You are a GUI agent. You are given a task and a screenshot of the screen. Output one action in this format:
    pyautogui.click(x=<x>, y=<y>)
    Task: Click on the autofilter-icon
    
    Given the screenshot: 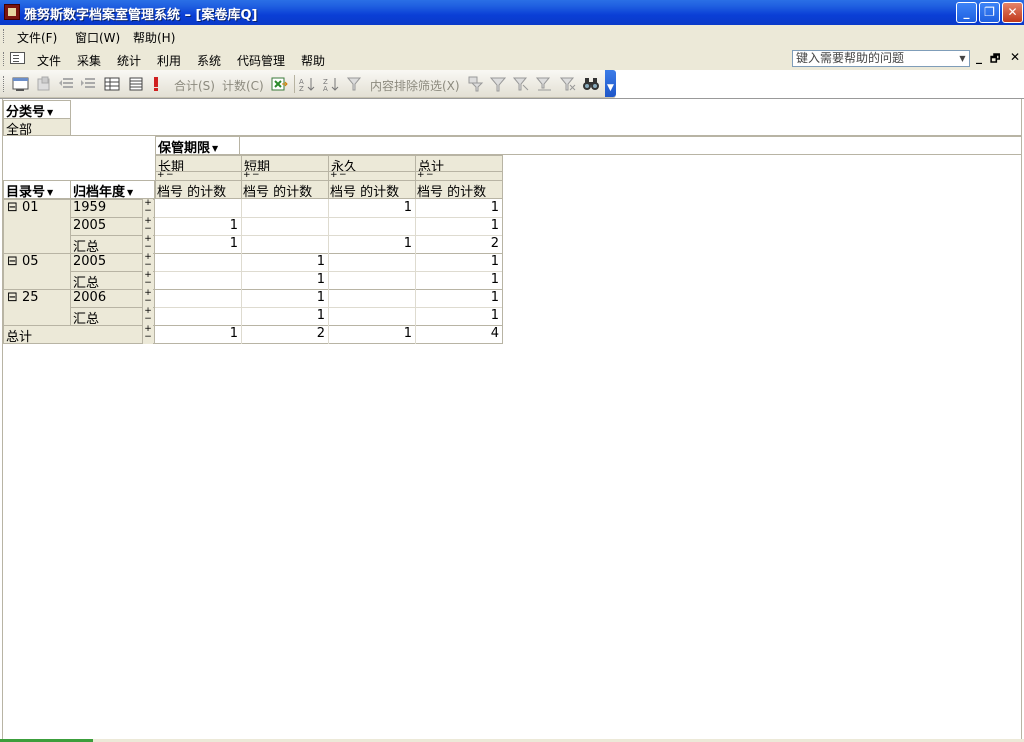 What is the action you would take?
    pyautogui.click(x=498, y=84)
    